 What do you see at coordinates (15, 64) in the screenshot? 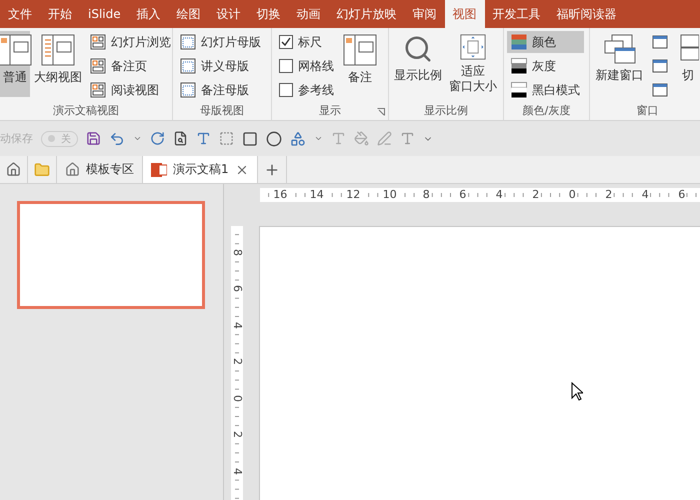
I see `normal-view-button: 普通` at bounding box center [15, 64].